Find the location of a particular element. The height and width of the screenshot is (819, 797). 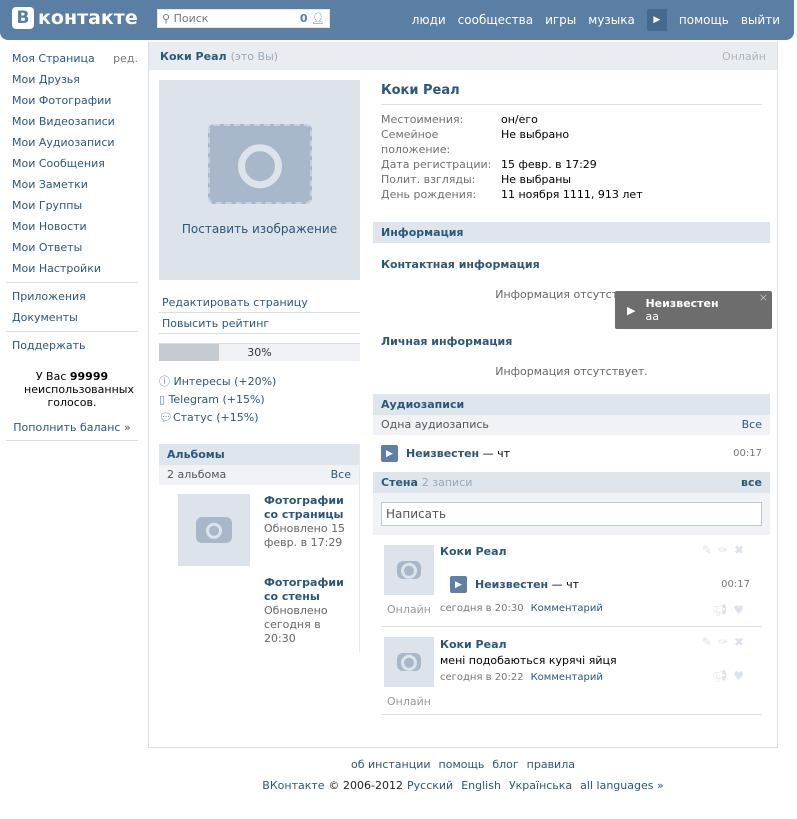

topup-link: Пополнить баланс » is located at coordinates (72, 427).